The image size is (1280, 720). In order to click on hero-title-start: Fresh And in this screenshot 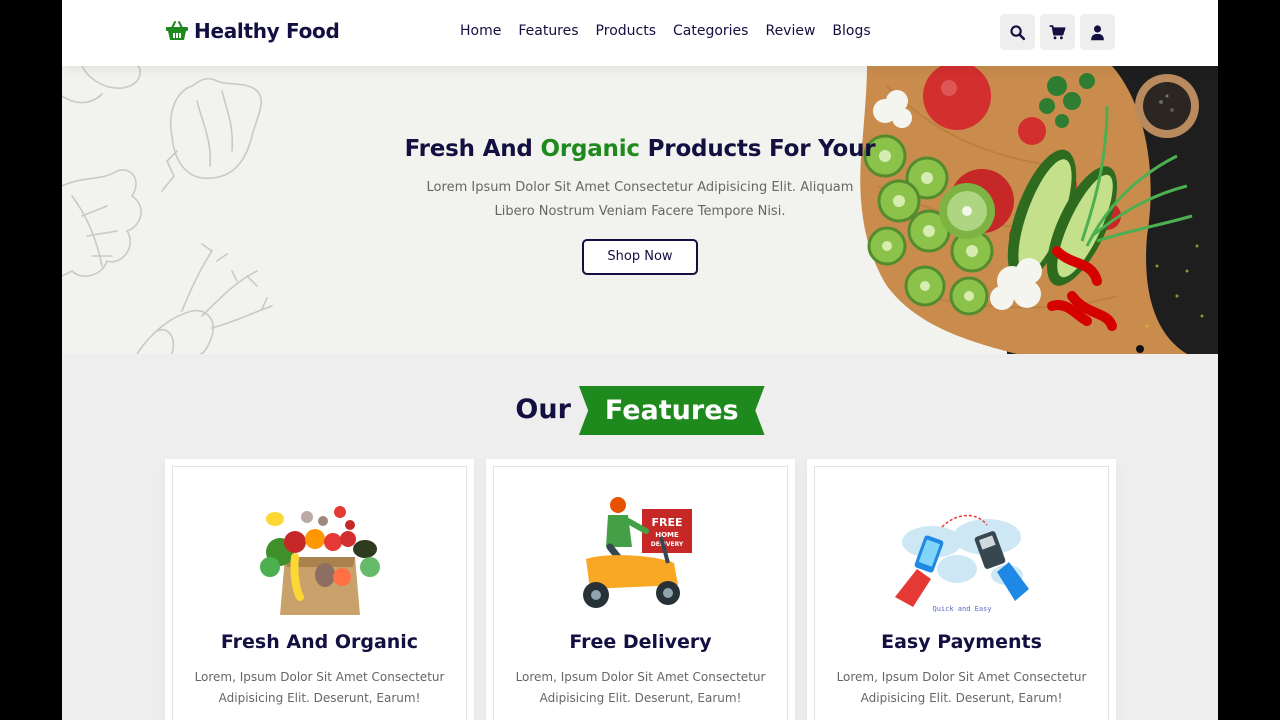, I will do `click(472, 149)`.